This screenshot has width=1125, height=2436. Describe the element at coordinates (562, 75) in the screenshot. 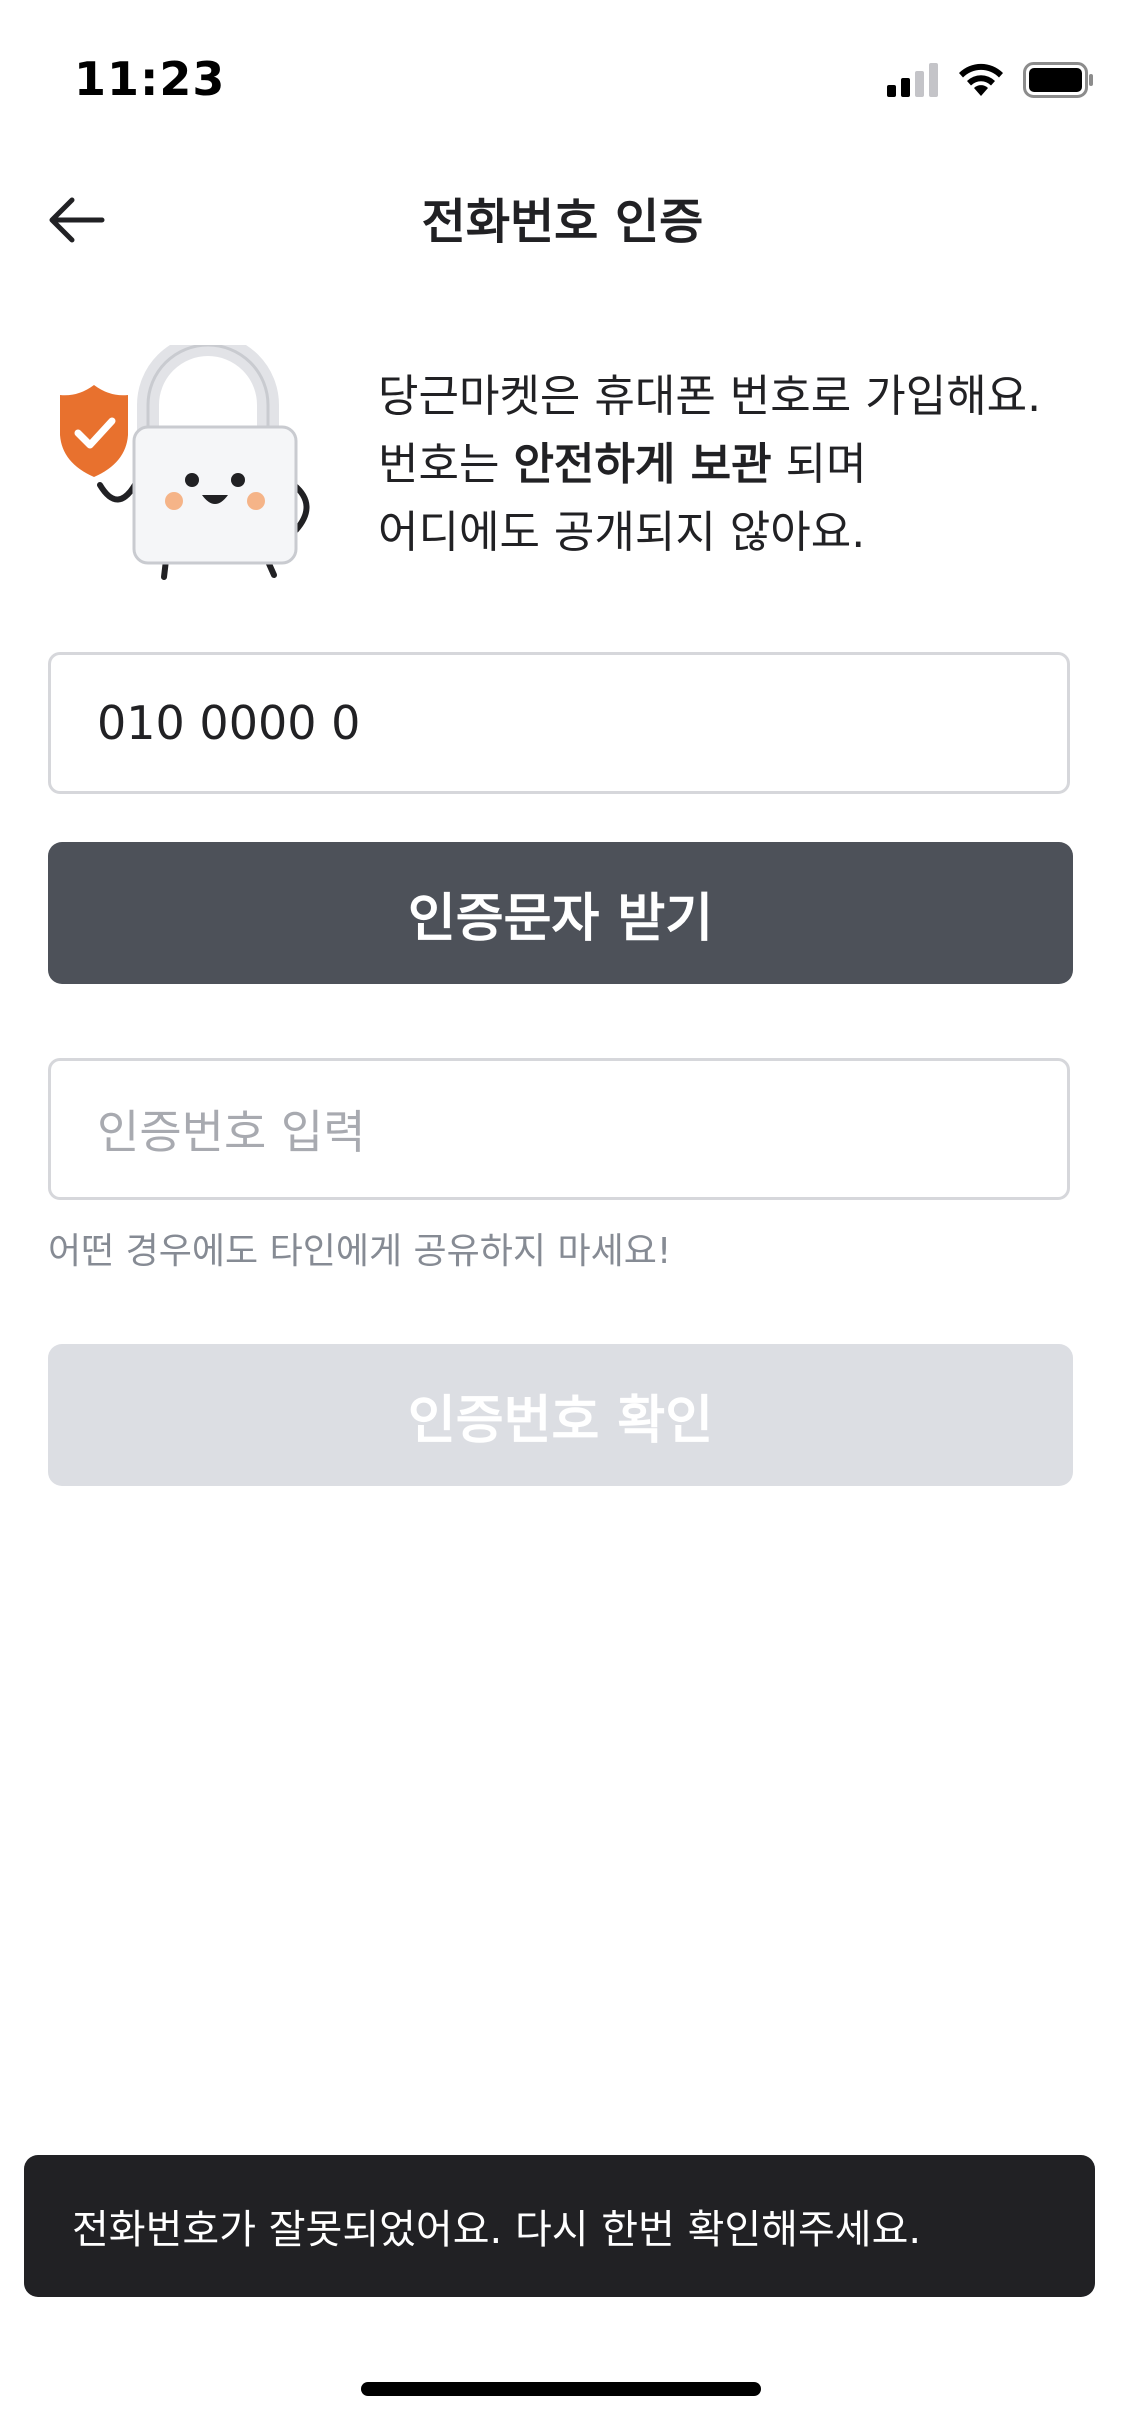

I see `status-bar: 11:23` at that location.